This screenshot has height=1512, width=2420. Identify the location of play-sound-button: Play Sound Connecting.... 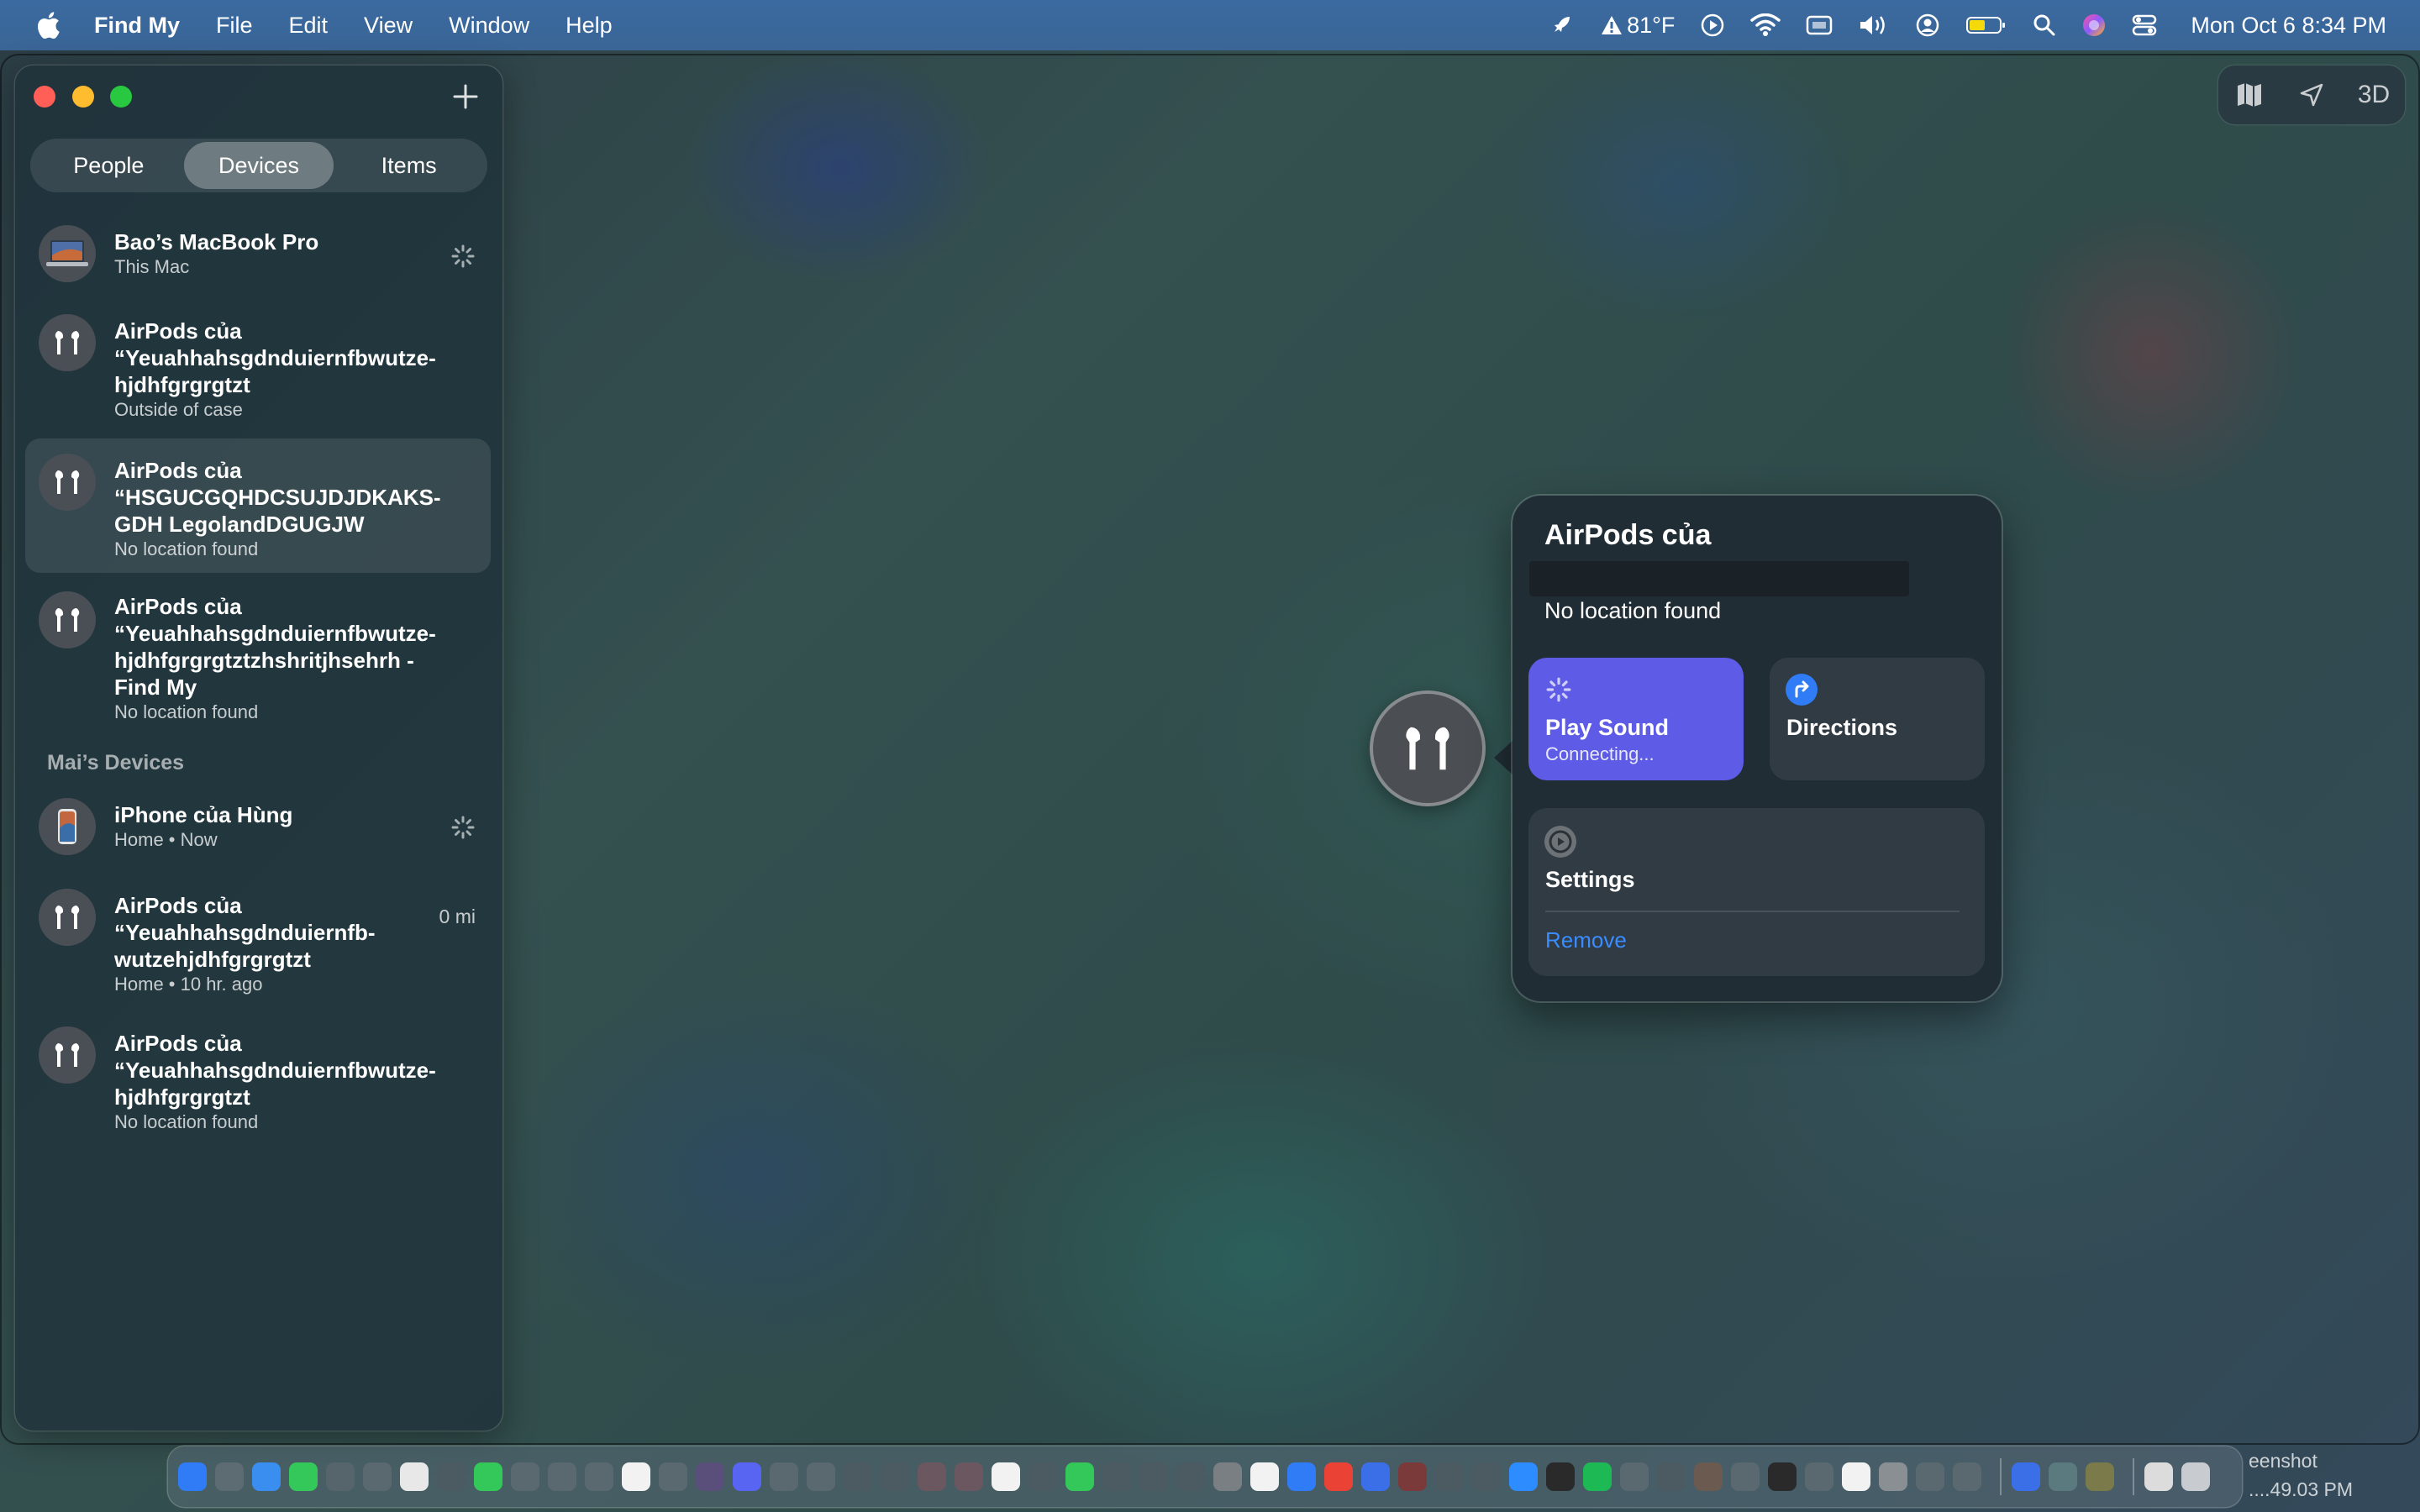
(1636, 719).